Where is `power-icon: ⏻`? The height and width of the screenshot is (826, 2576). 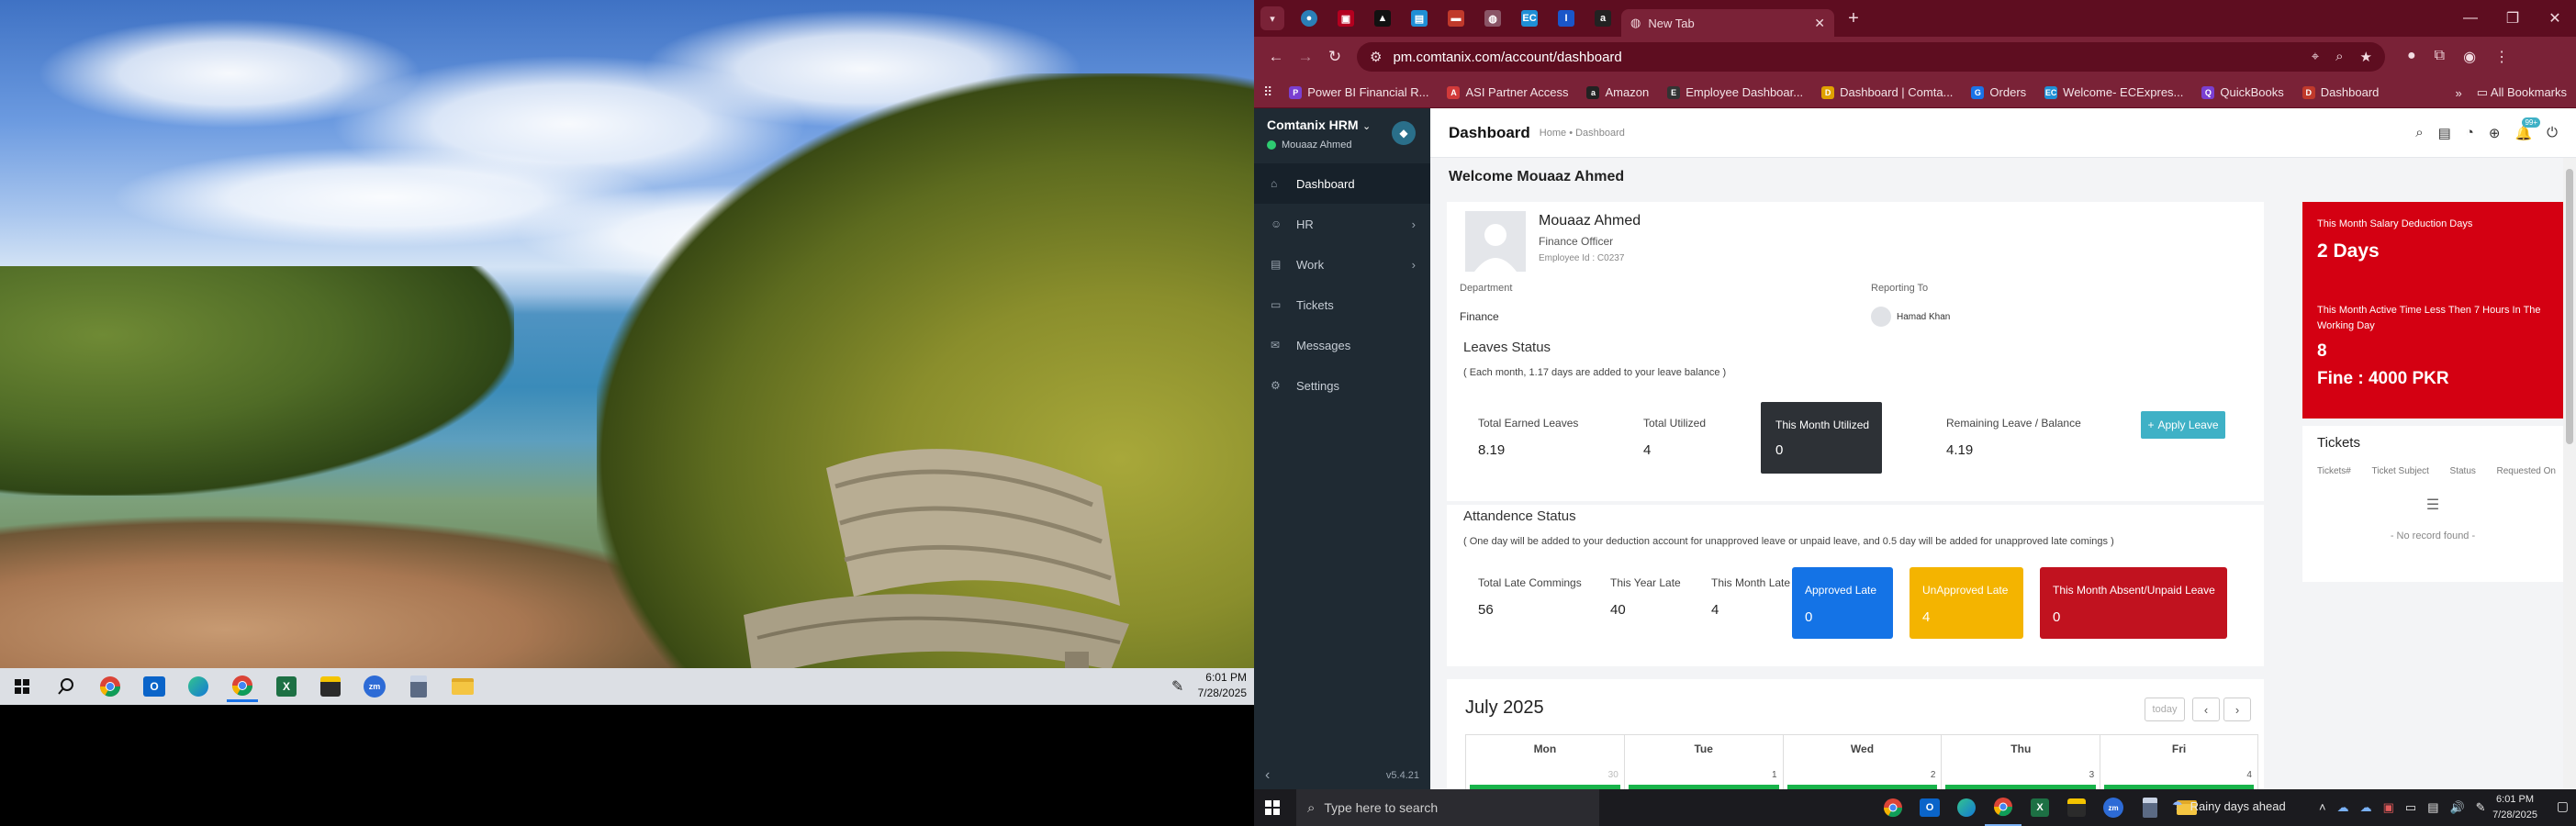
power-icon: ⏻ is located at coordinates (2552, 133).